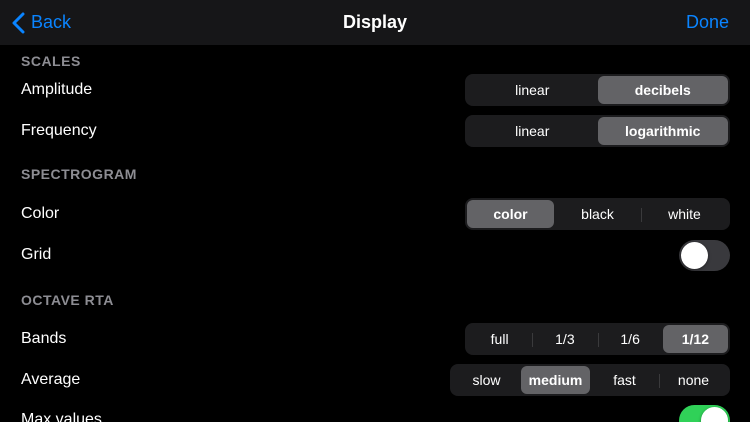 This screenshot has width=750, height=422. I want to click on amplitude-option-decibels: decibels, so click(662, 90).